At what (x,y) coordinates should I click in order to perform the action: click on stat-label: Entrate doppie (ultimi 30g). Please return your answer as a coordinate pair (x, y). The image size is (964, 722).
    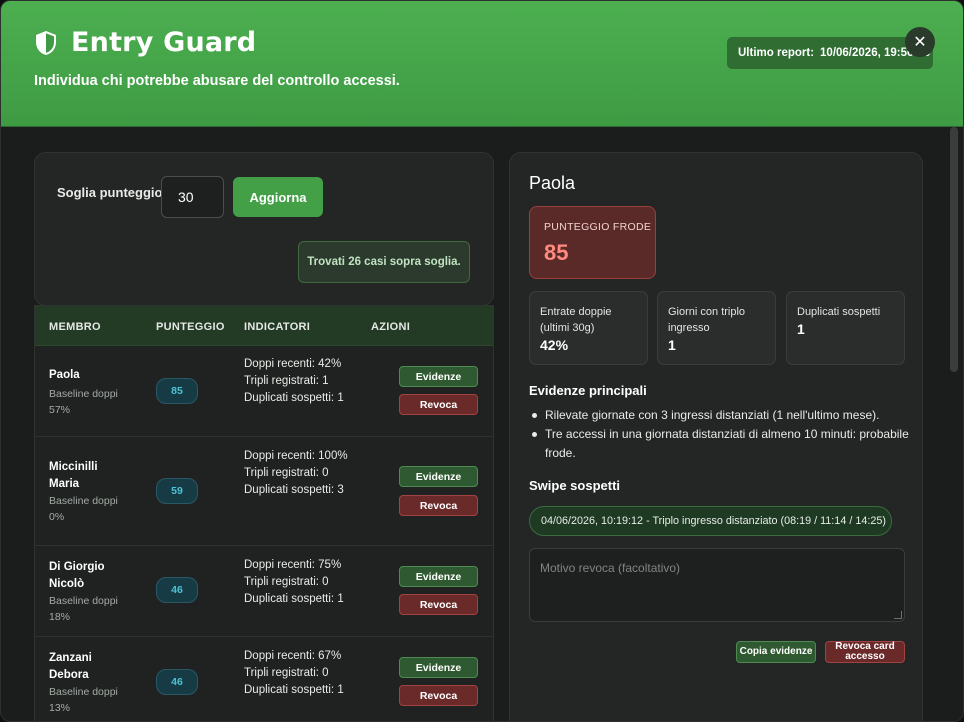
    Looking at the image, I should click on (576, 320).